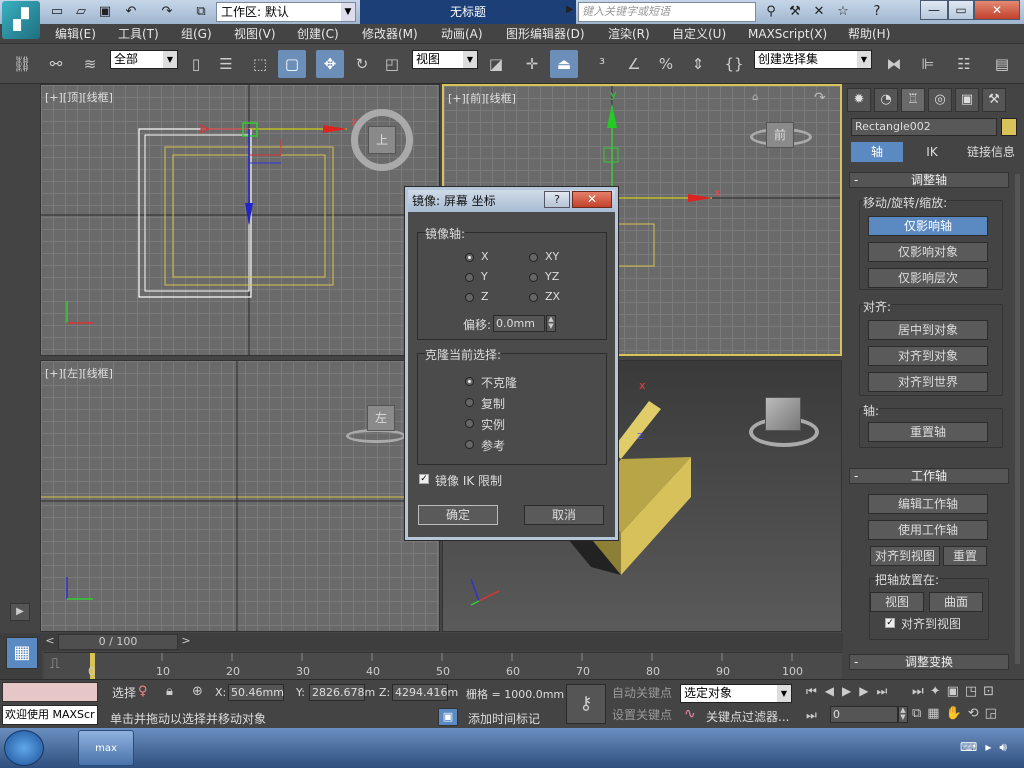 This screenshot has width=1024, height=768. What do you see at coordinates (1017, 419) in the screenshot?
I see `panel-scrollbar` at bounding box center [1017, 419].